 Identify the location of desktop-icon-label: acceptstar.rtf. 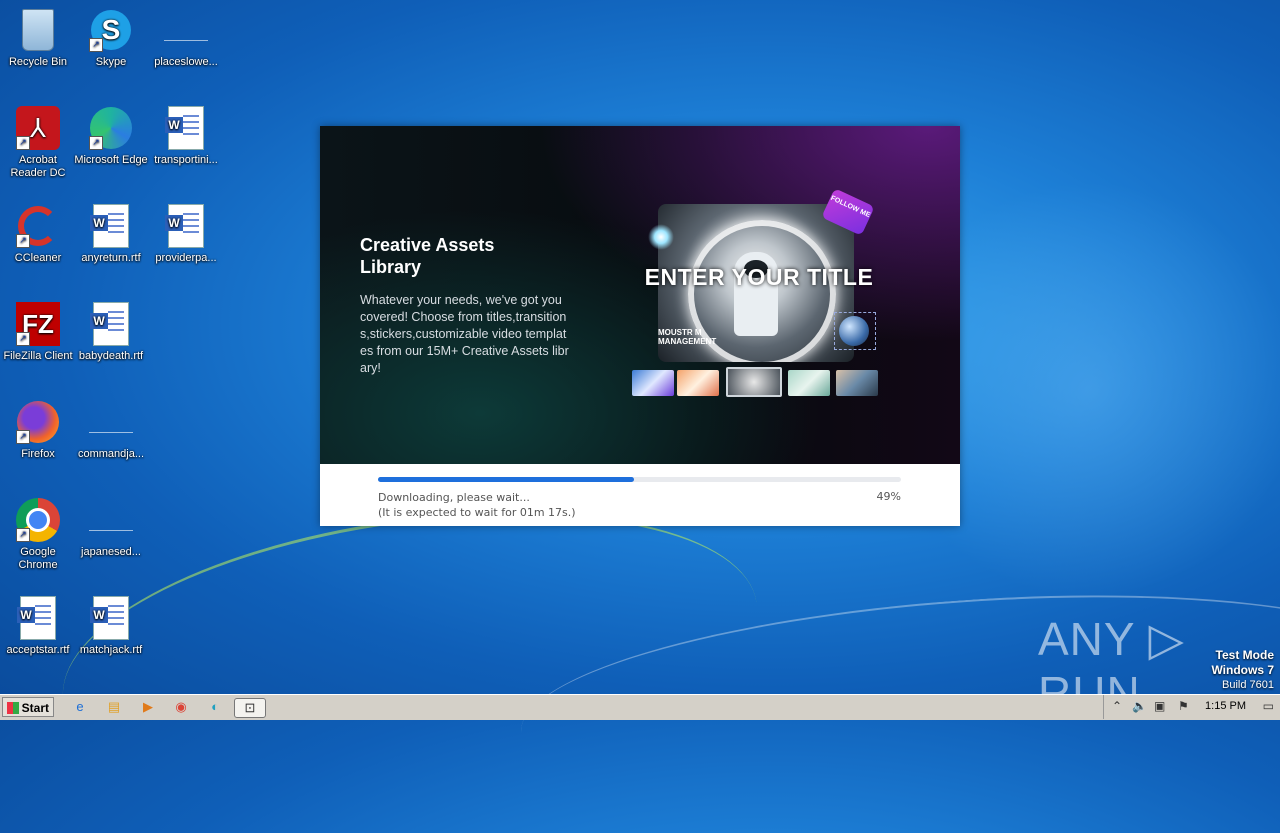
(38, 650).